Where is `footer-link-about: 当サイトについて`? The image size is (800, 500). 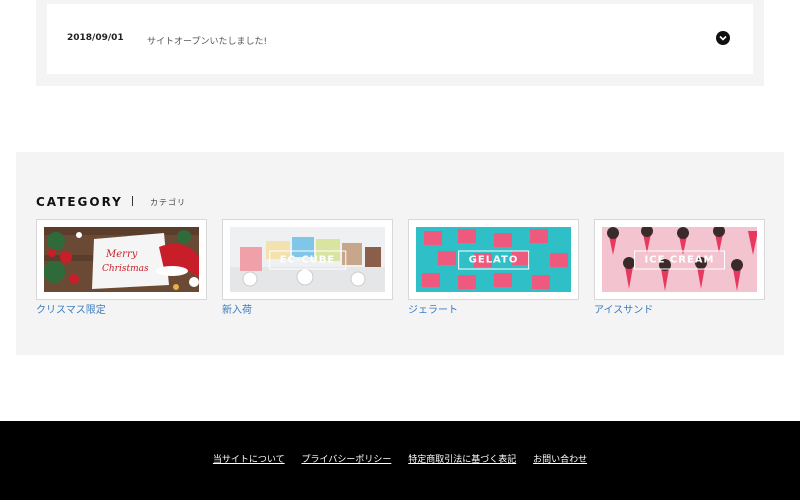
footer-link-about: 当サイトについて is located at coordinates (249, 460).